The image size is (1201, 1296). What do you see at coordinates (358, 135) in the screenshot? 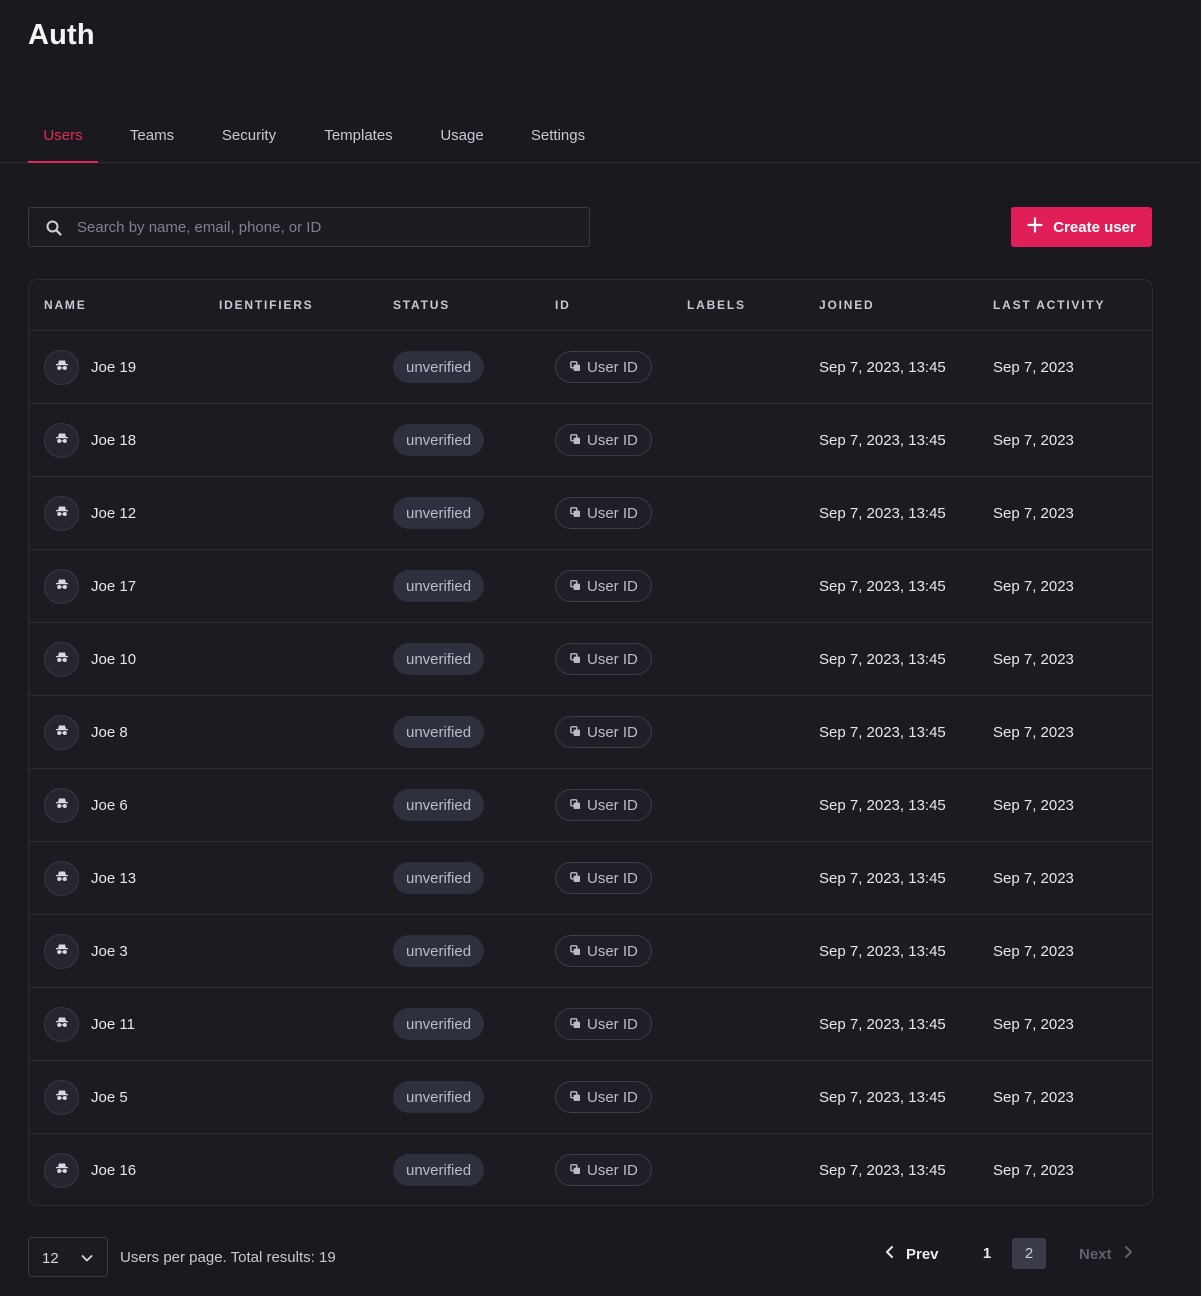
I see `tab-templates: Templates` at bounding box center [358, 135].